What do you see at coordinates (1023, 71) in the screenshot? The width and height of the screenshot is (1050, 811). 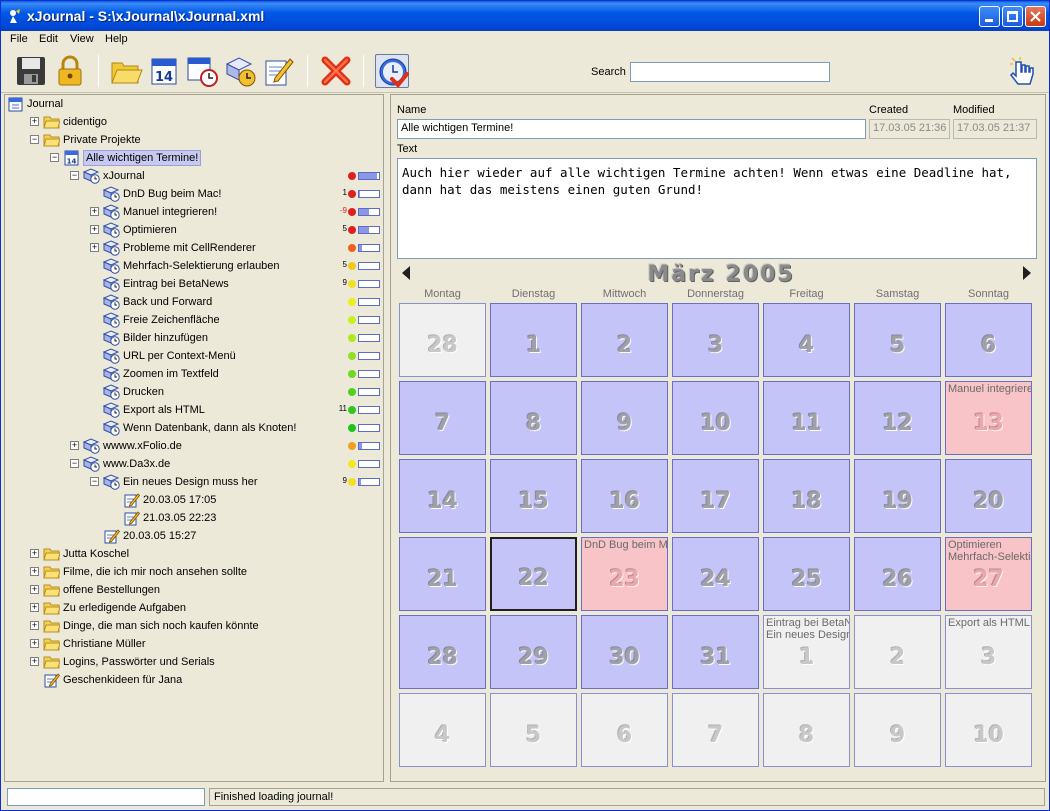 I see `pointer-button` at bounding box center [1023, 71].